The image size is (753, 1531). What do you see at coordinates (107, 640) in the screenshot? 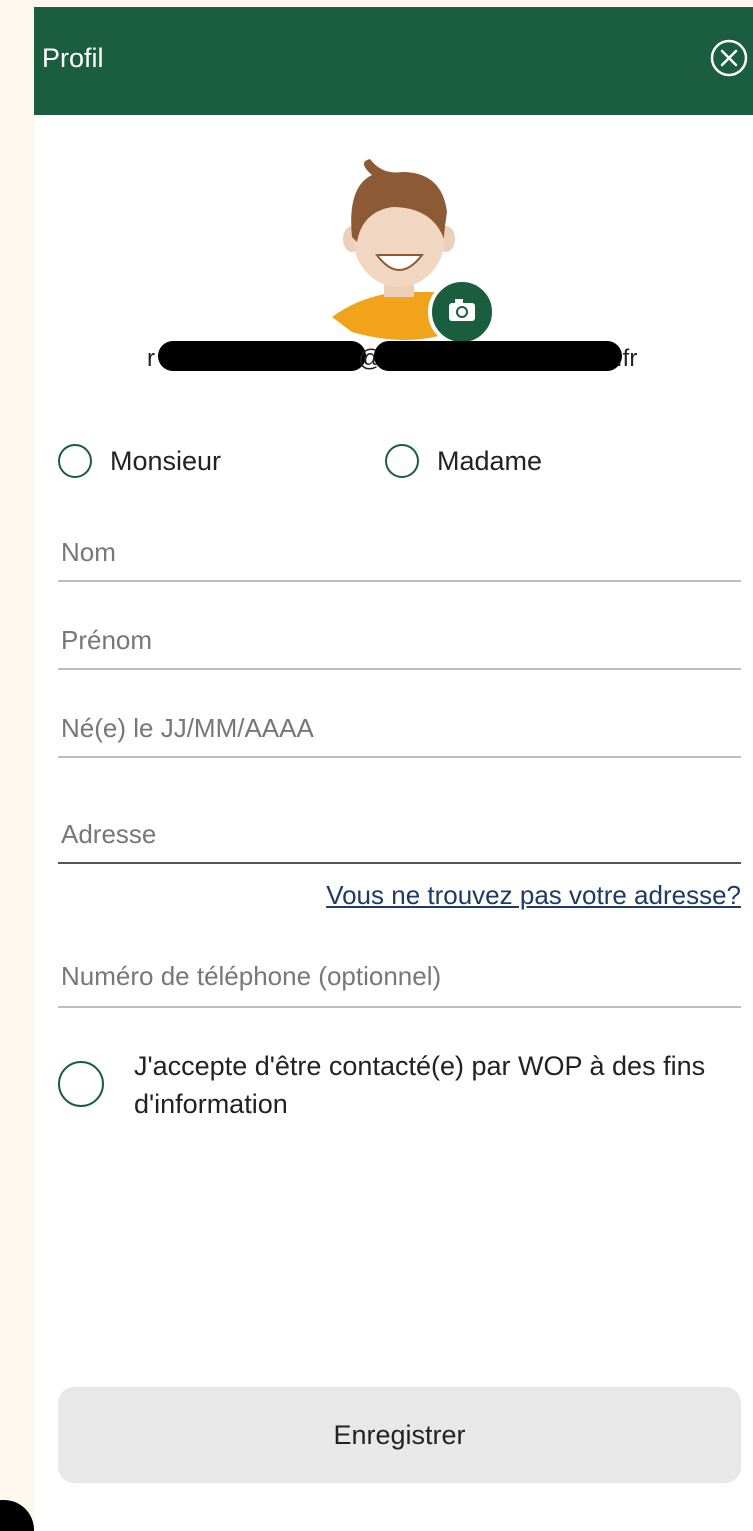
I see `prenom-placeholder: Prénom` at bounding box center [107, 640].